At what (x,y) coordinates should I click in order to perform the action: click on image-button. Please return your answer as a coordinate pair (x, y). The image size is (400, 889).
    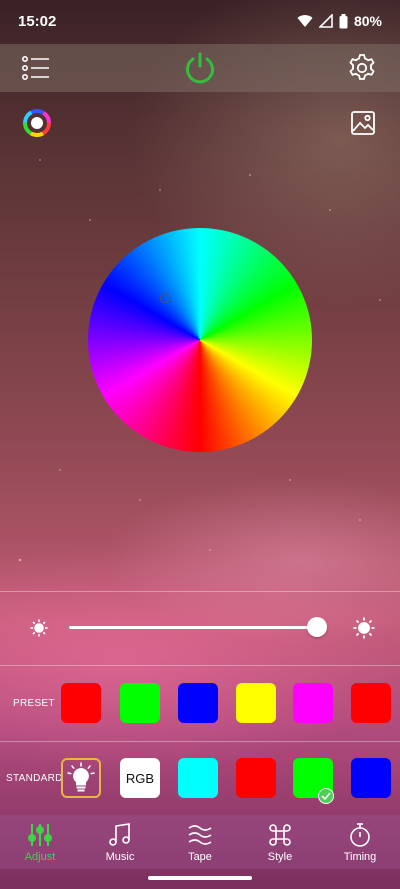
    Looking at the image, I should click on (363, 123).